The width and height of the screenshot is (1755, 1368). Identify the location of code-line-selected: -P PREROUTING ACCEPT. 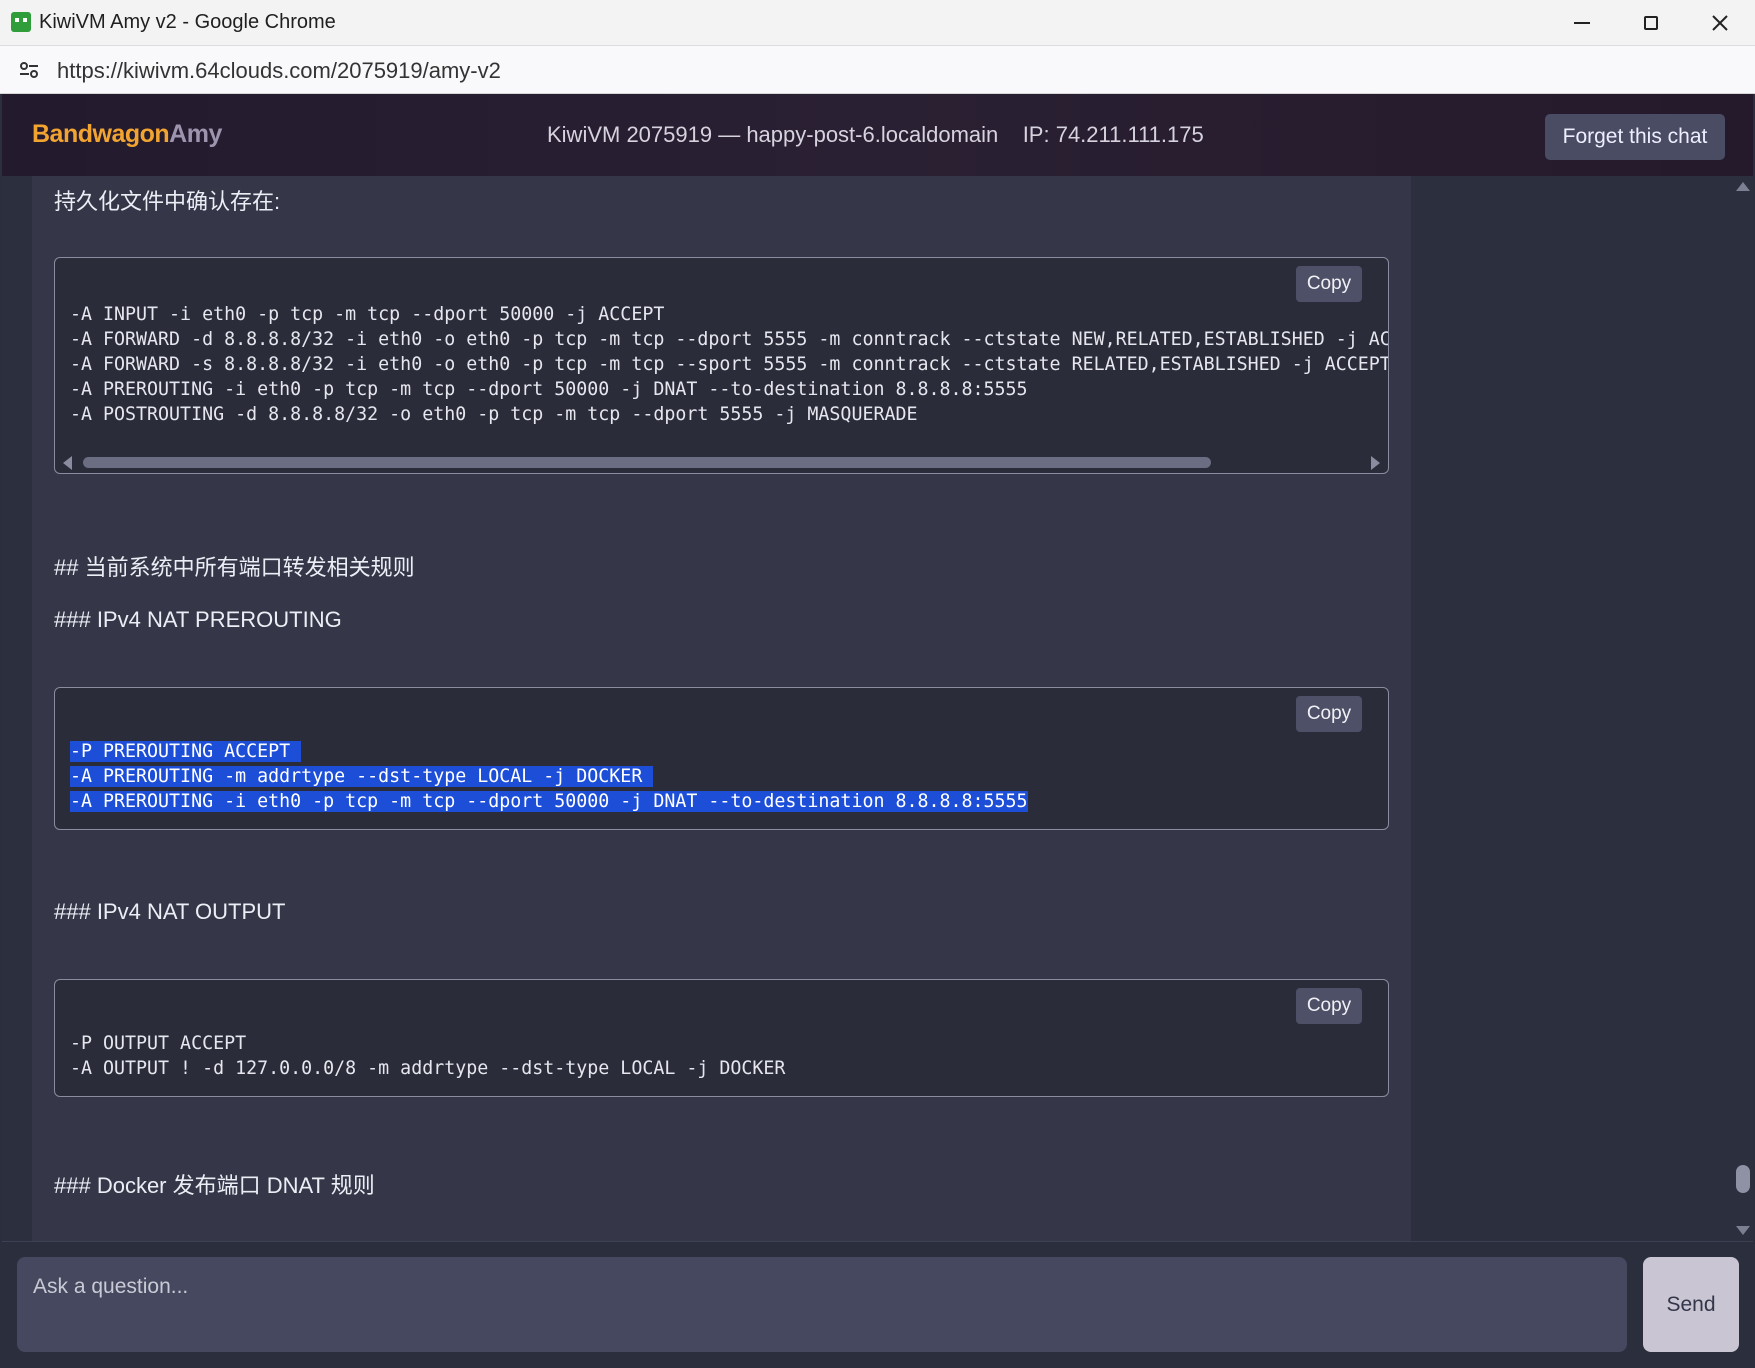
(186, 751).